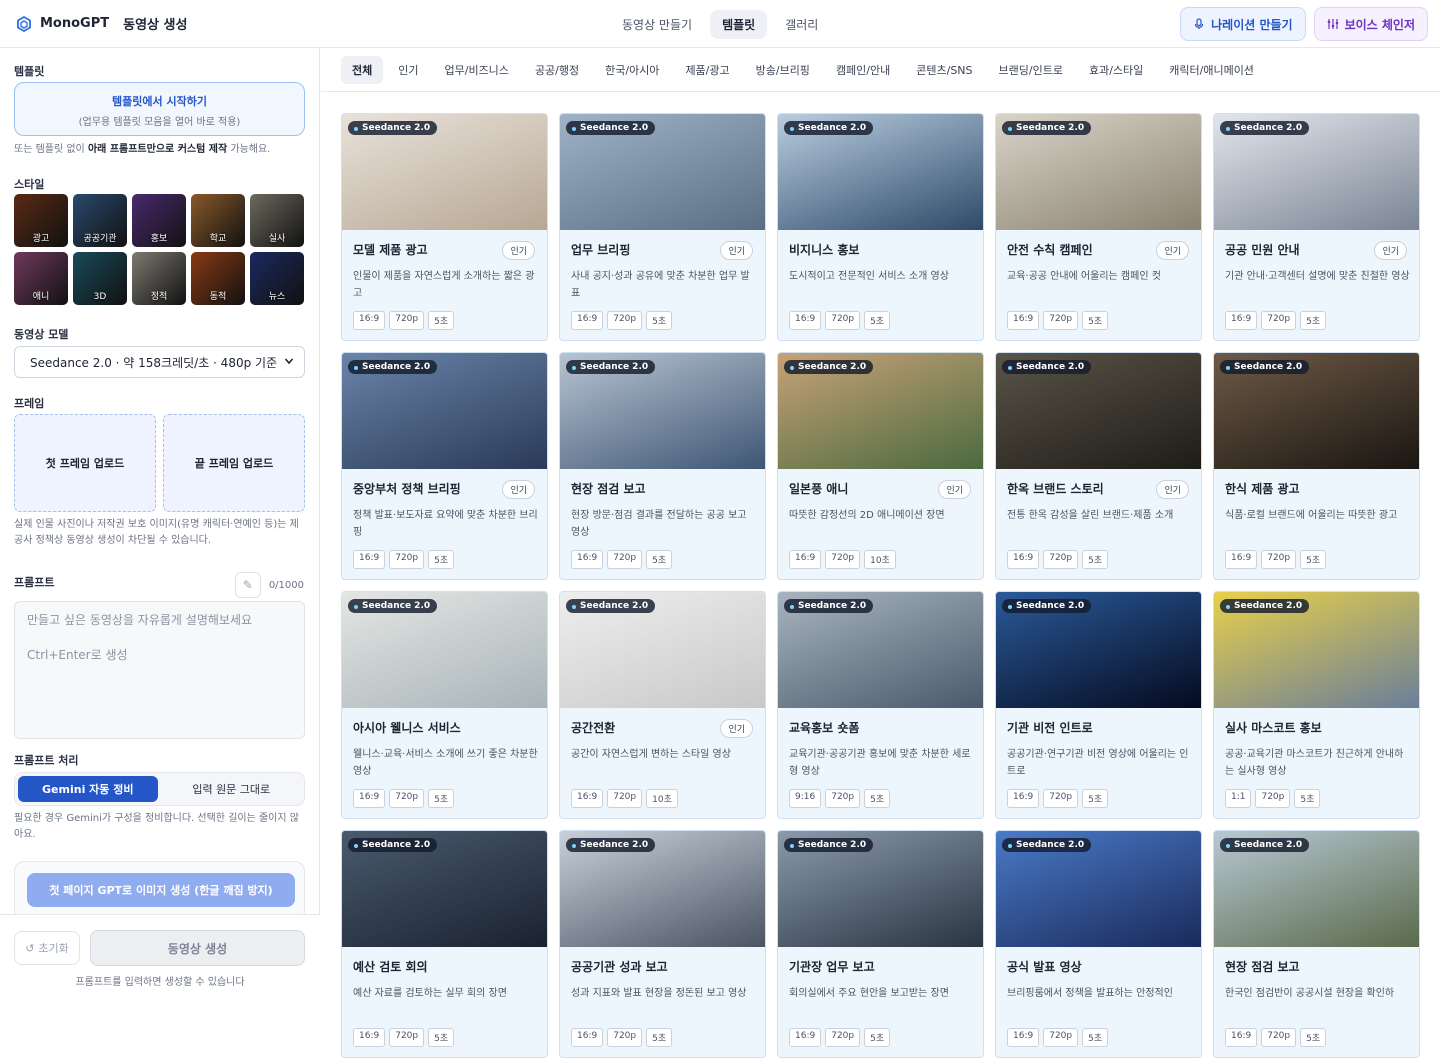 This screenshot has width=1440, height=1058. What do you see at coordinates (88, 789) in the screenshot?
I see `gemini-auto-option: Gemini 자동 정비` at bounding box center [88, 789].